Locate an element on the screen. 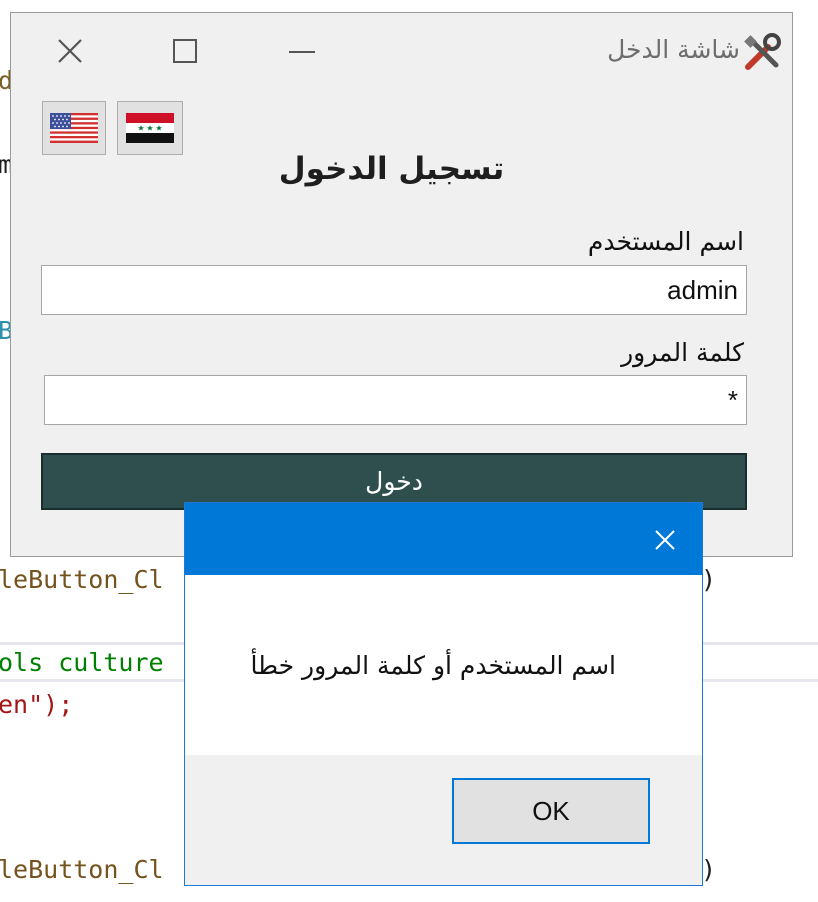  arabic-language-button is located at coordinates (150, 128).